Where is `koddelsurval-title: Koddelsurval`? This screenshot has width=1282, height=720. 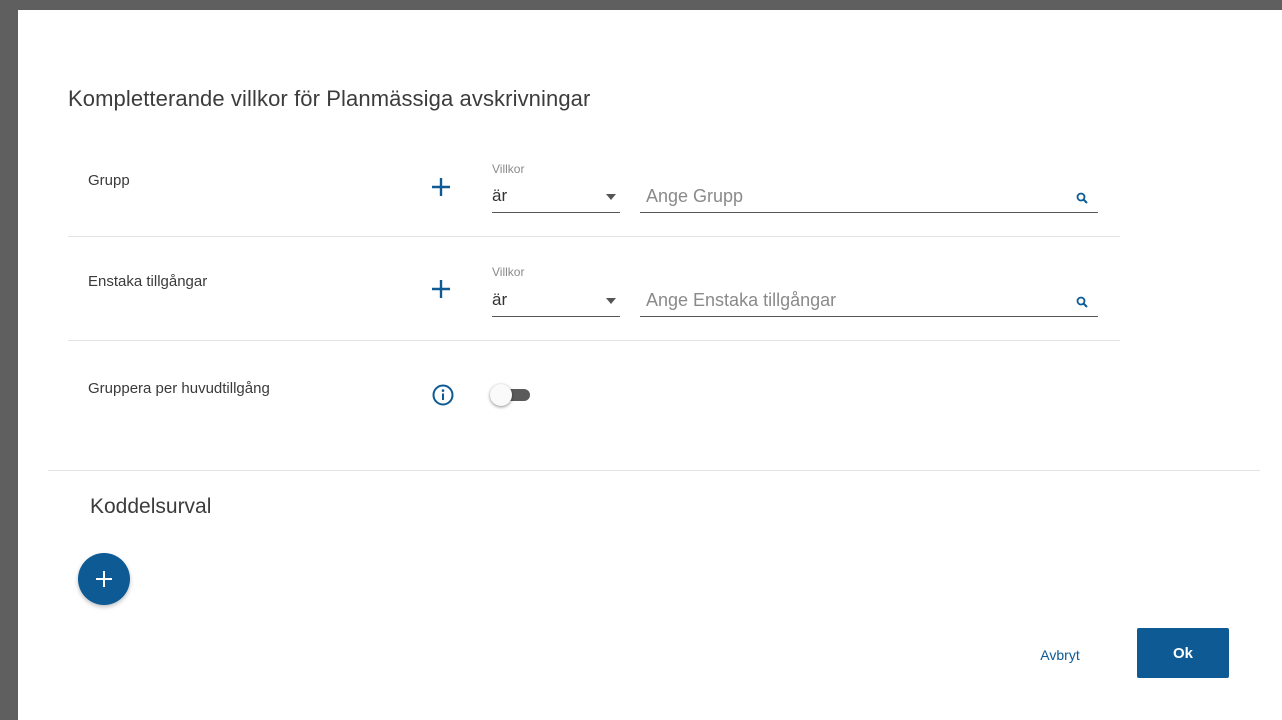
koddelsurval-title: Koddelsurval is located at coordinates (151, 506).